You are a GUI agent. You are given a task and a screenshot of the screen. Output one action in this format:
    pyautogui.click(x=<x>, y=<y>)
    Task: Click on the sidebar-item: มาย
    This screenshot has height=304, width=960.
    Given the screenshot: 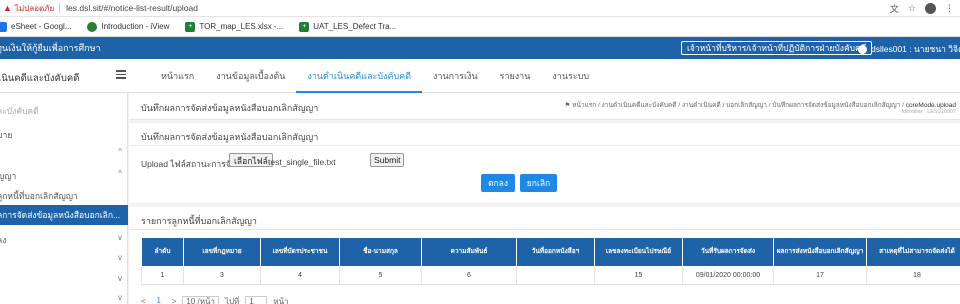 What is the action you would take?
    pyautogui.click(x=64, y=135)
    